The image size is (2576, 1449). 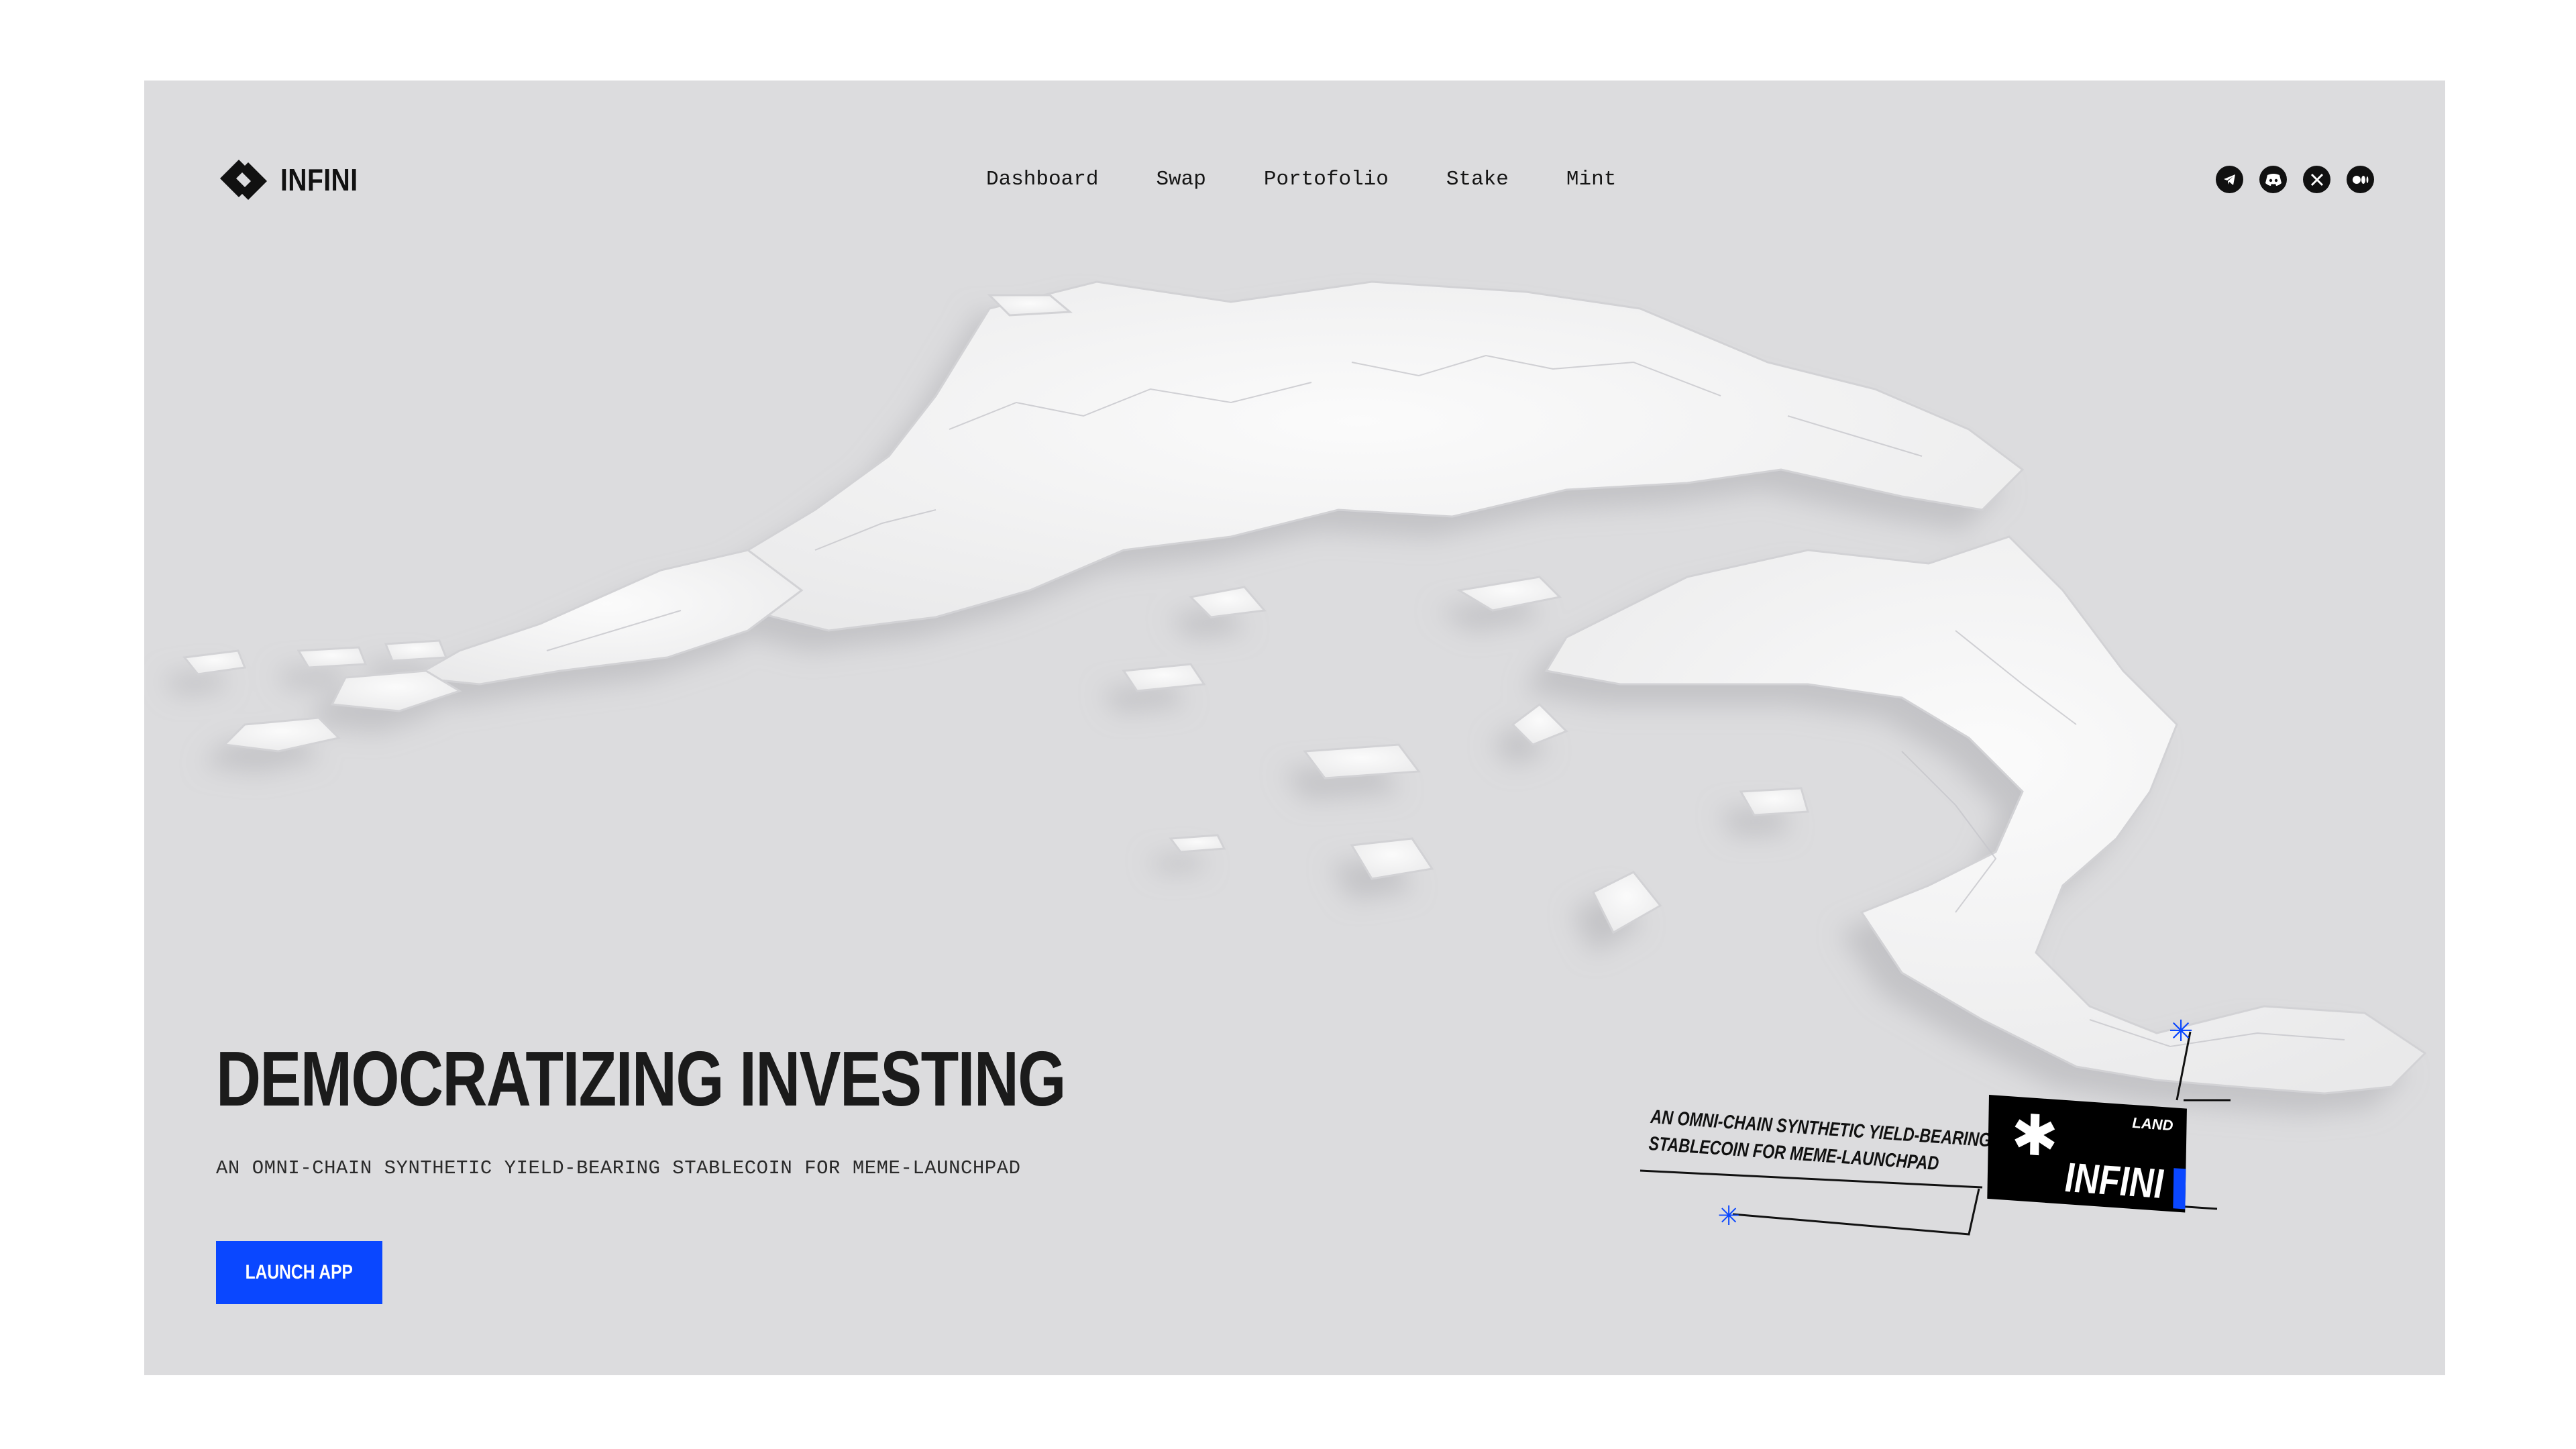 I want to click on nav-item-mint: Mint, so click(x=1591, y=180).